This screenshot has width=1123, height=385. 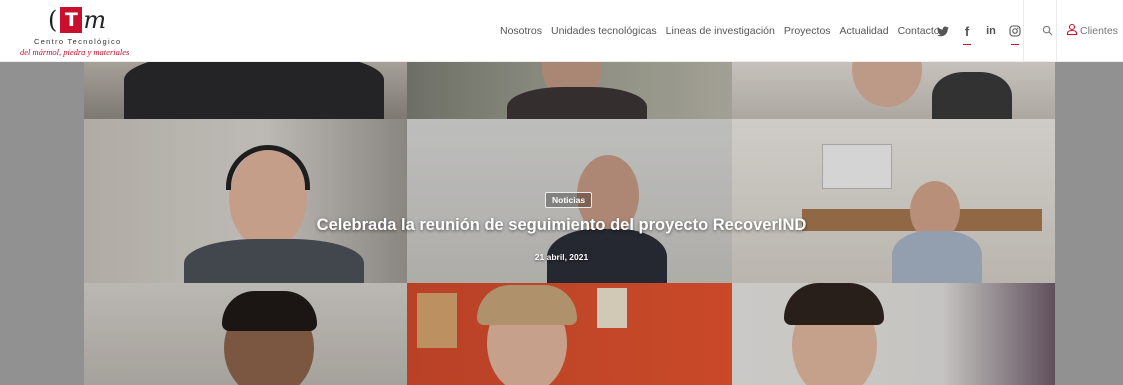 I want to click on nav-item-proyectos: Proyectos, so click(x=807, y=31).